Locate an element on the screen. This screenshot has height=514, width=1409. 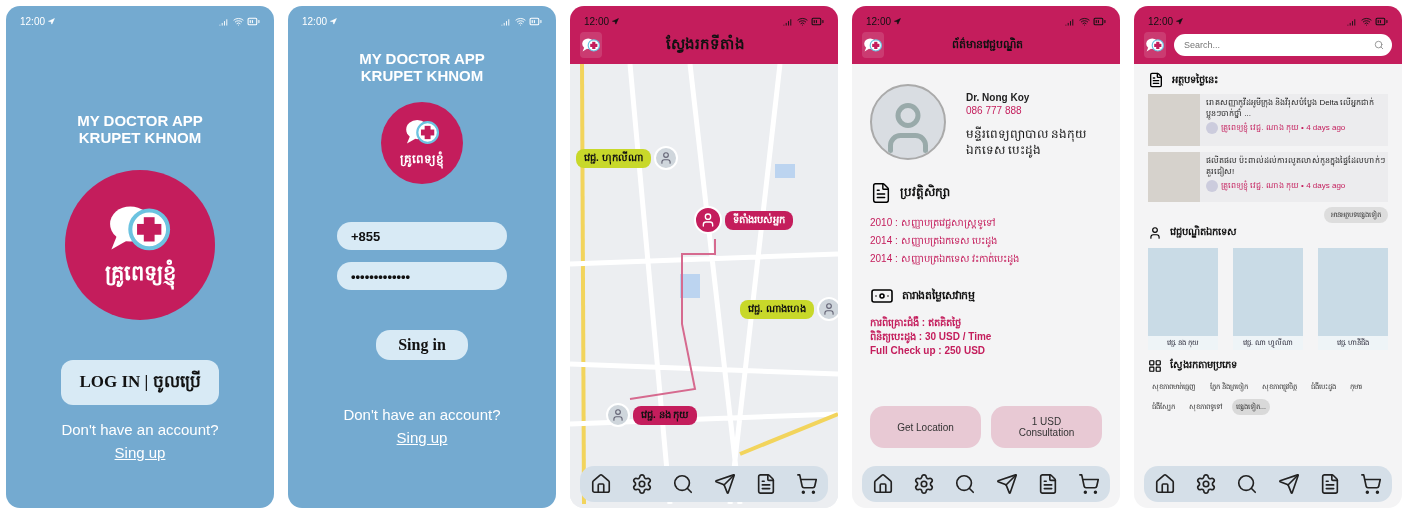
header-title: ស្វែងរកទីតាំង is located at coordinates (705, 44).